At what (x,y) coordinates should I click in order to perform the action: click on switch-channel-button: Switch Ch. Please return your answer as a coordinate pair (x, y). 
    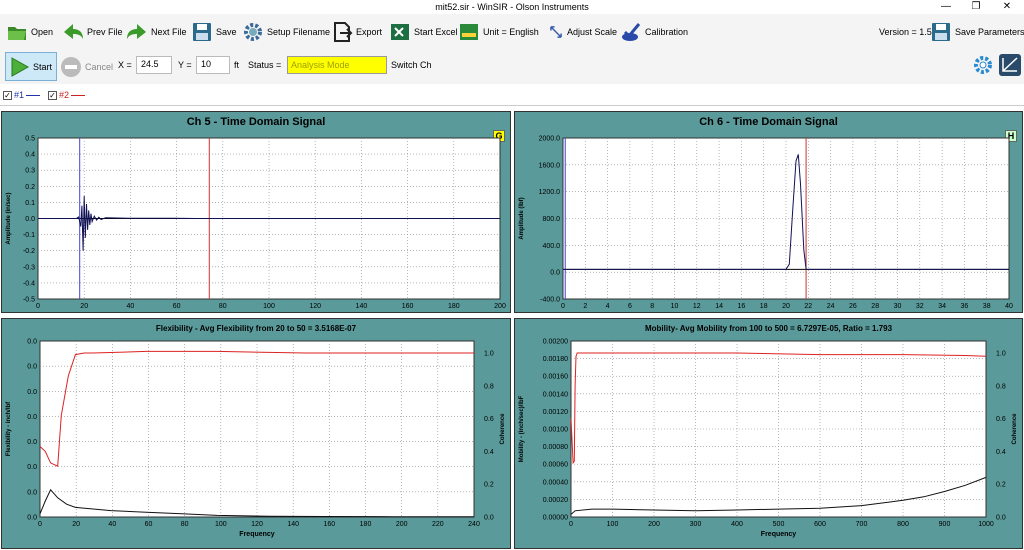
    Looking at the image, I should click on (411, 65).